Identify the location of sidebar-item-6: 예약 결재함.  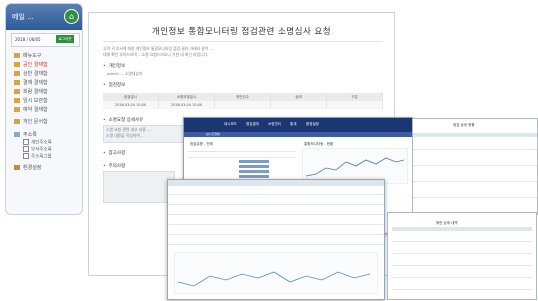
(31, 109).